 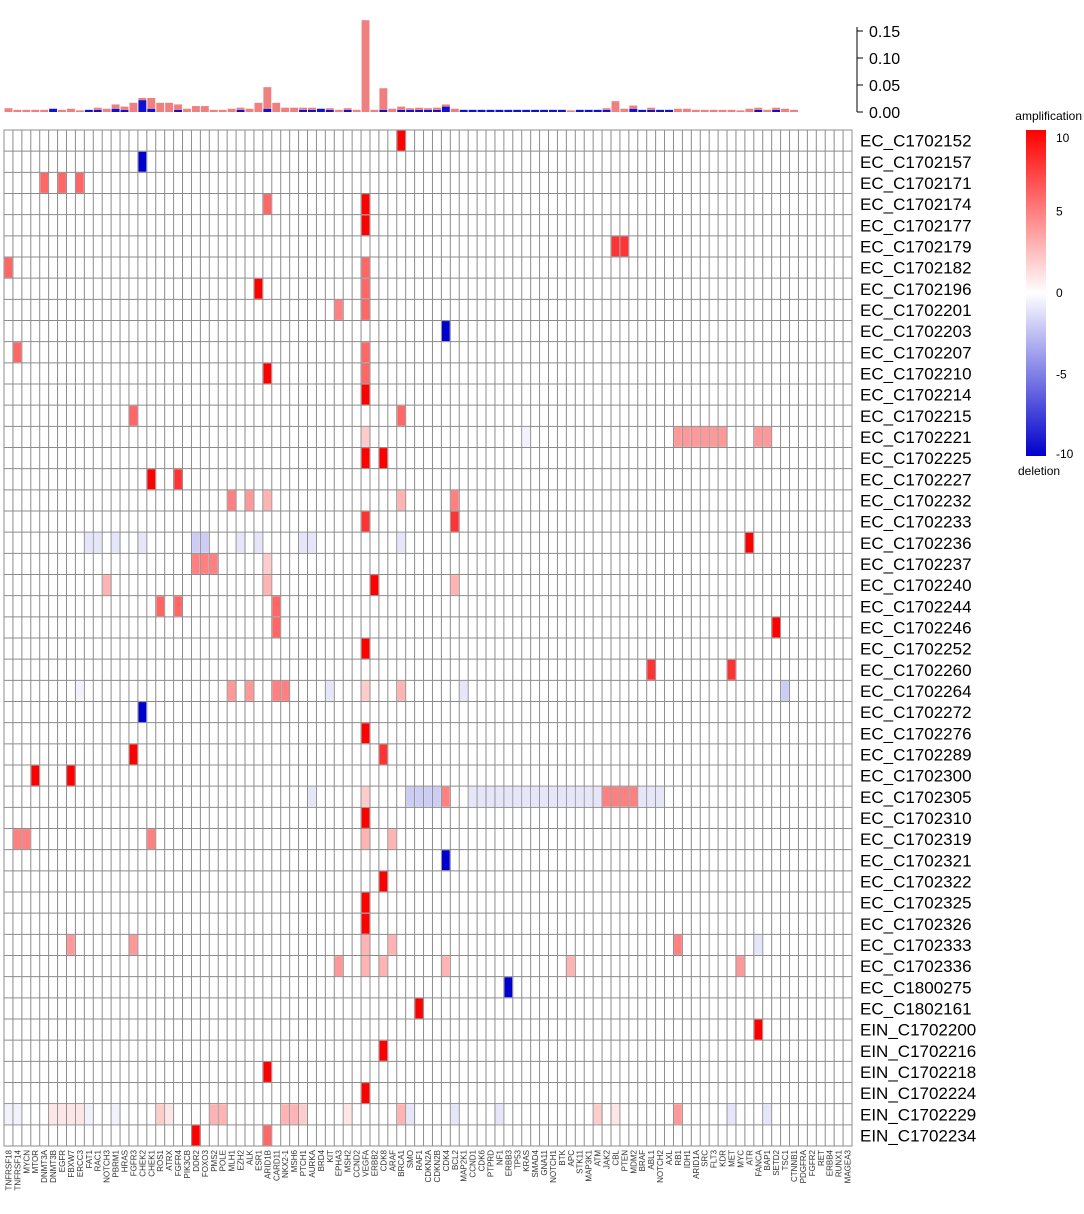 What do you see at coordinates (357, 1163) in the screenshot?
I see `column-label: CCND2` at bounding box center [357, 1163].